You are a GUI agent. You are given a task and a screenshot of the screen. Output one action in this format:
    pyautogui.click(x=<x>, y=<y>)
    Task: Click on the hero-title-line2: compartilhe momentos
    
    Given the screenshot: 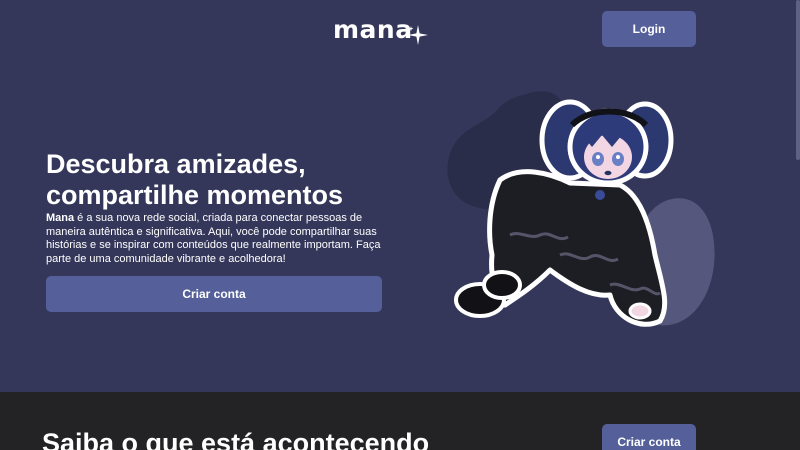 What is the action you would take?
    pyautogui.click(x=195, y=195)
    